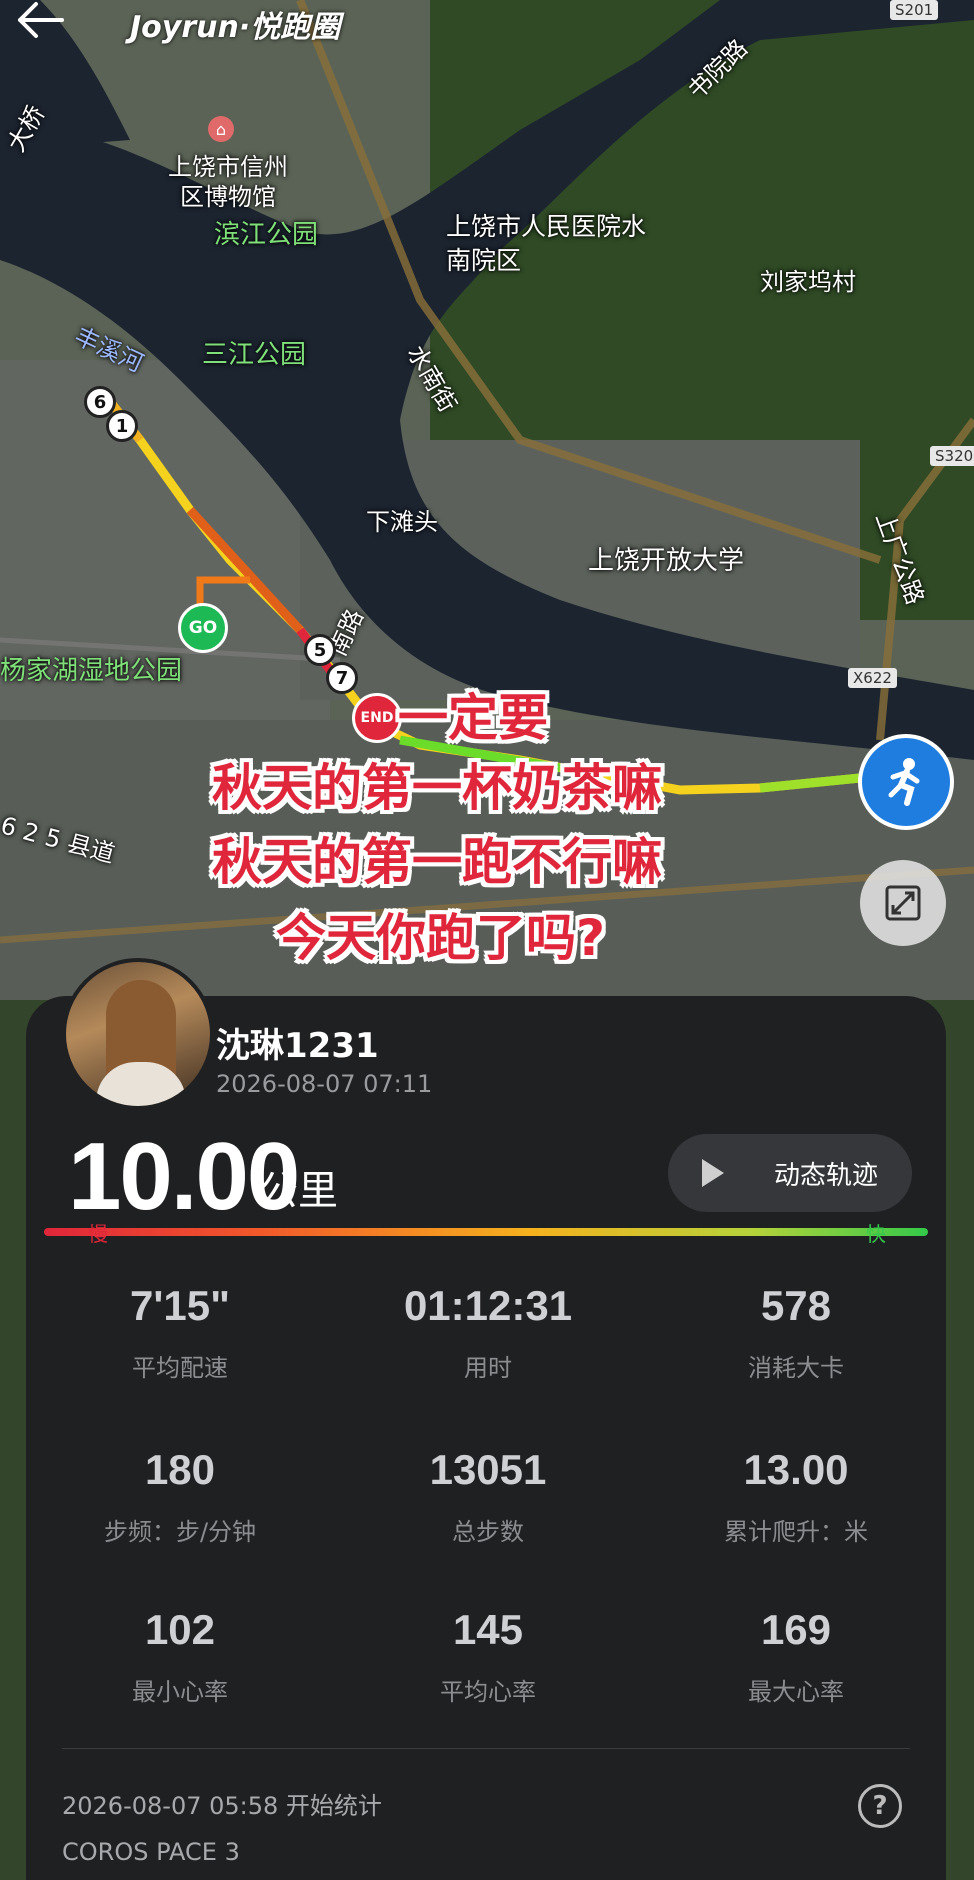 This screenshot has height=1880, width=974. What do you see at coordinates (41, 20) in the screenshot?
I see `back-arrow-icon` at bounding box center [41, 20].